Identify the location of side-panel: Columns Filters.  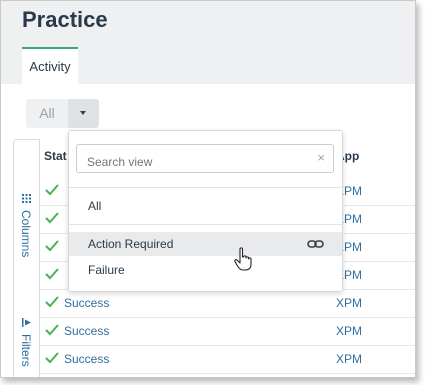
(26, 258).